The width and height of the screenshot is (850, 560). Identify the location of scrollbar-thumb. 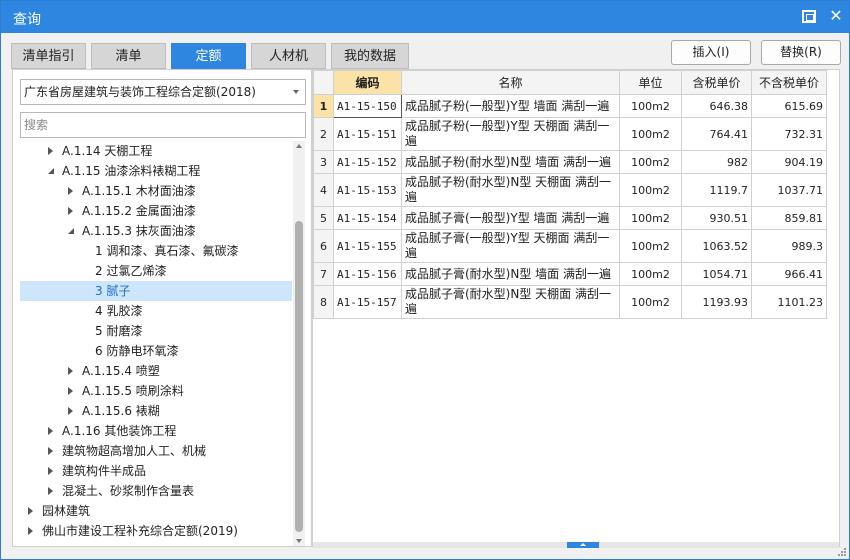
(299, 376).